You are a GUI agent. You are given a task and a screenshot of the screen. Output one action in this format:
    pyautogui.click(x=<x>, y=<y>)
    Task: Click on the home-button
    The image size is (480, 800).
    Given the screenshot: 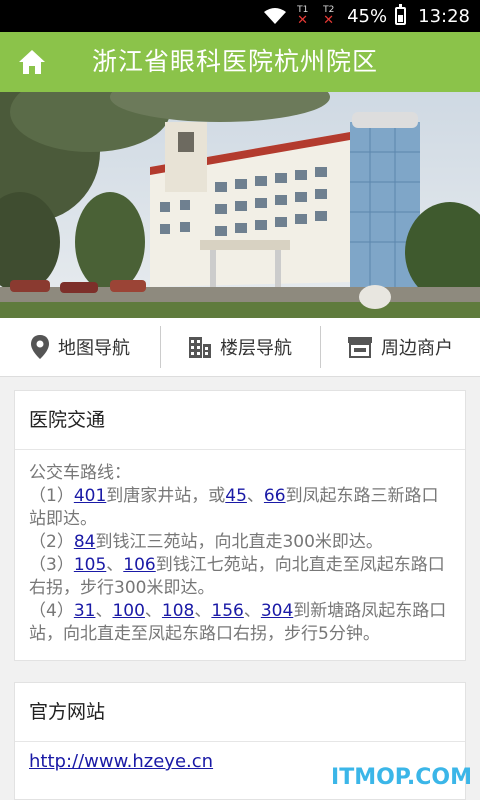 What is the action you would take?
    pyautogui.click(x=32, y=62)
    